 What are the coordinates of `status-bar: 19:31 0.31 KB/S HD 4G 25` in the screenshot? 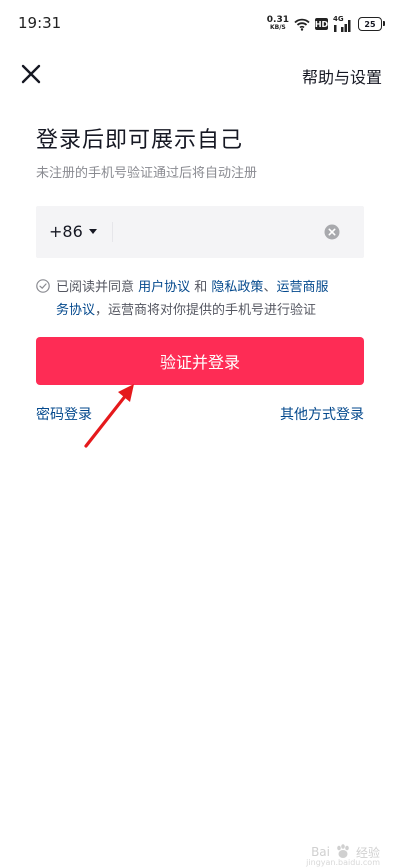 It's located at (200, 25).